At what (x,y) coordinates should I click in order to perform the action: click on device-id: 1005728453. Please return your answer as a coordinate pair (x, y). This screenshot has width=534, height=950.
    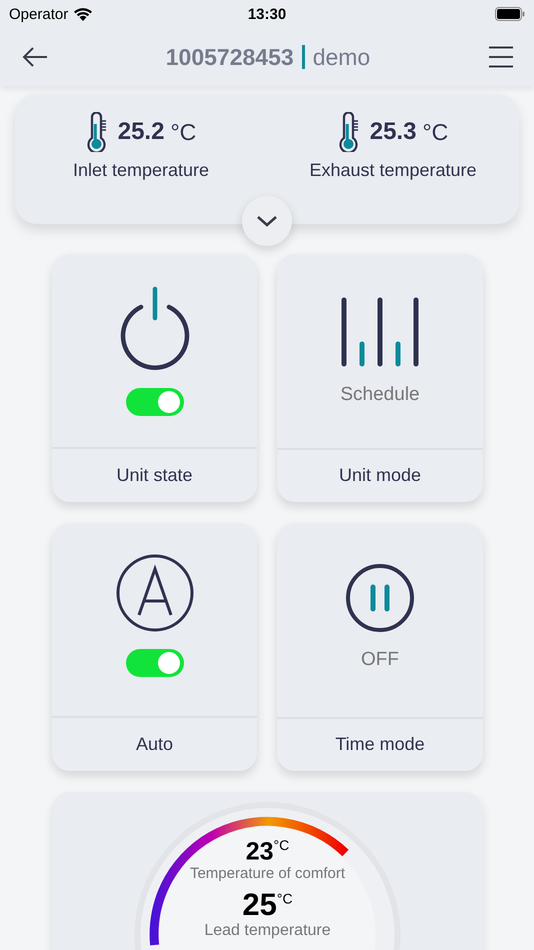
    Looking at the image, I should click on (230, 57).